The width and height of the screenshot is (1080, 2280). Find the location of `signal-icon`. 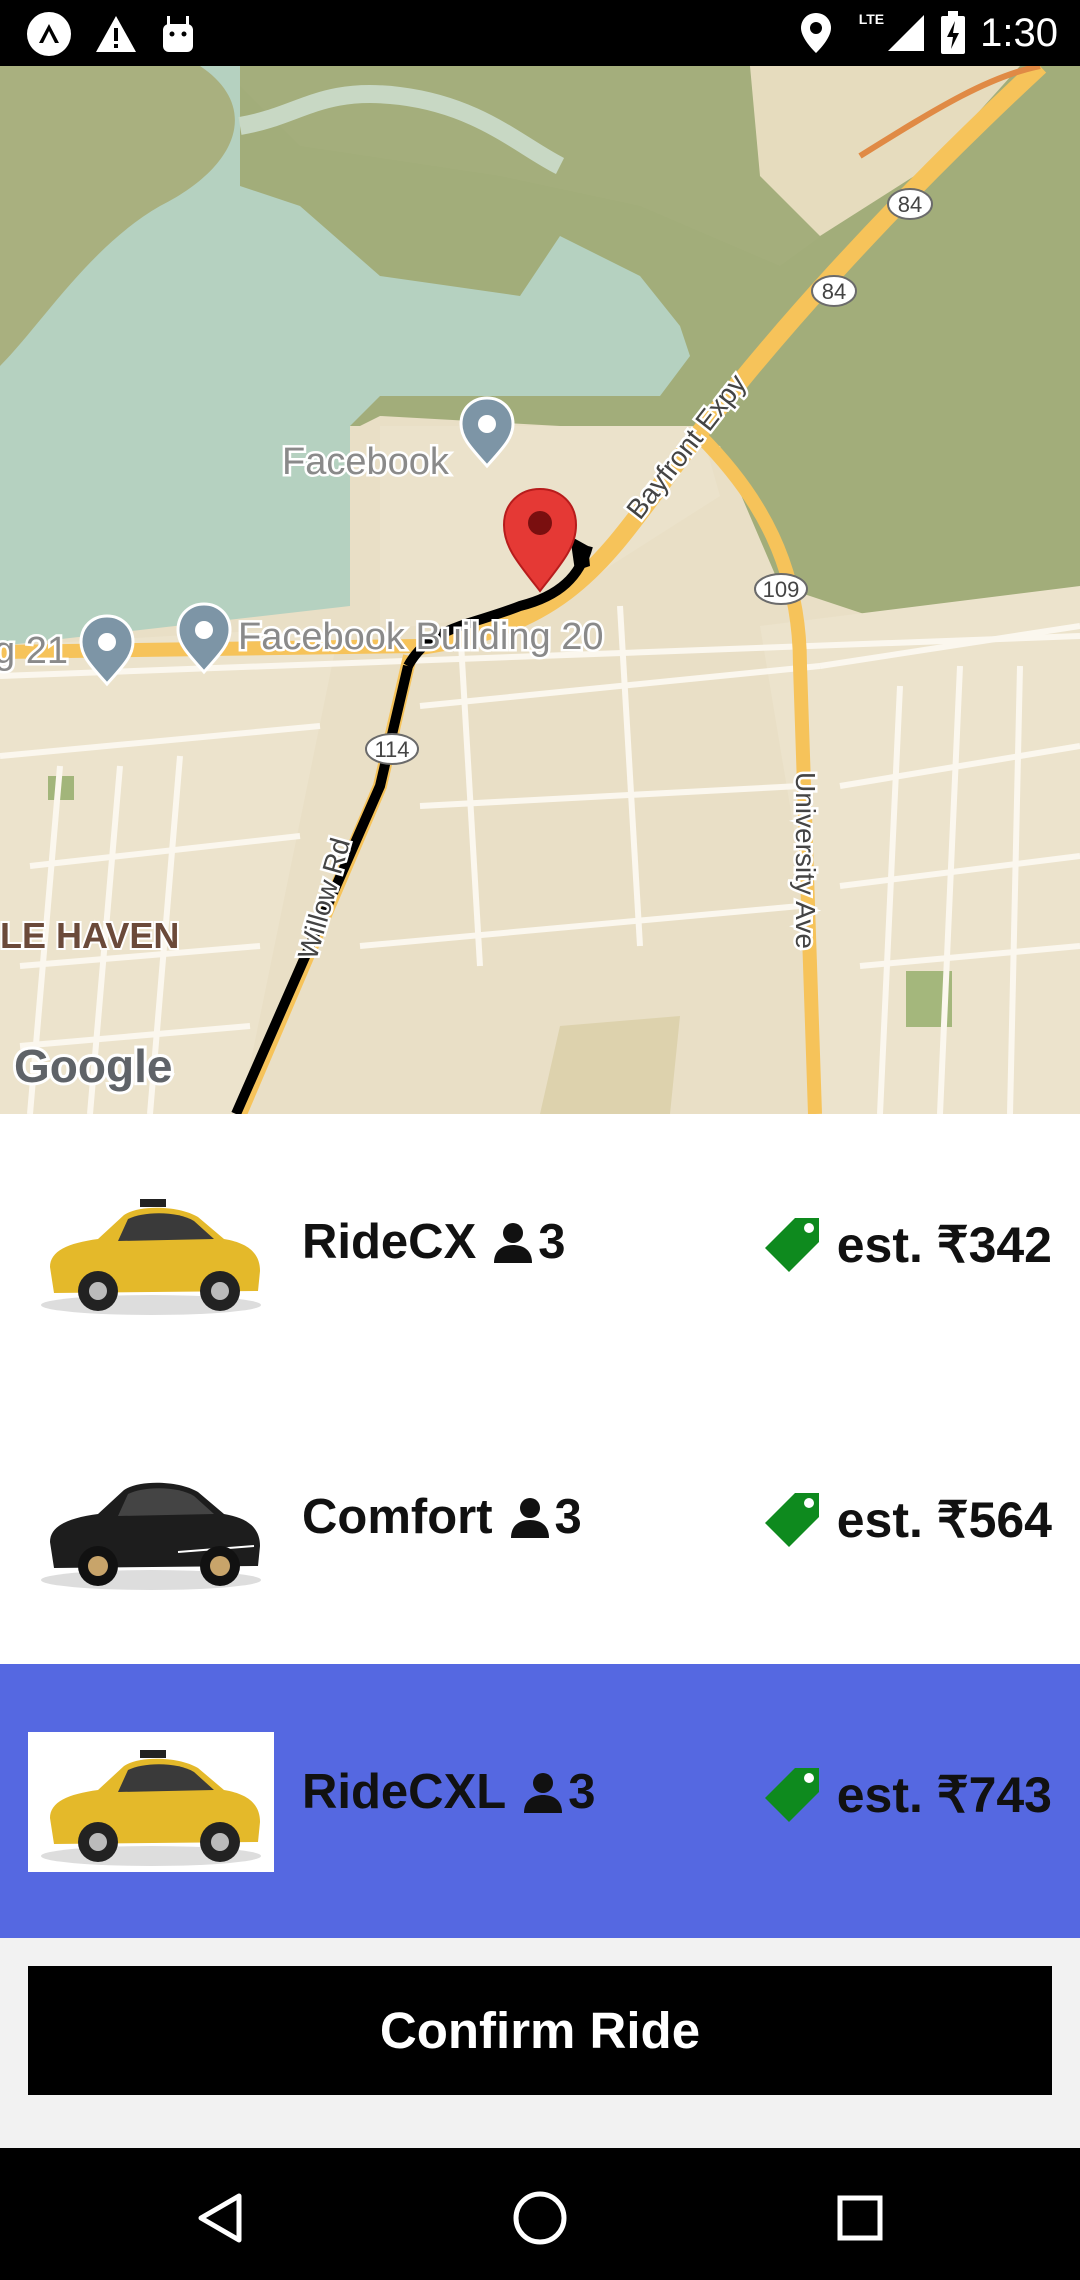

signal-icon is located at coordinates (906, 33).